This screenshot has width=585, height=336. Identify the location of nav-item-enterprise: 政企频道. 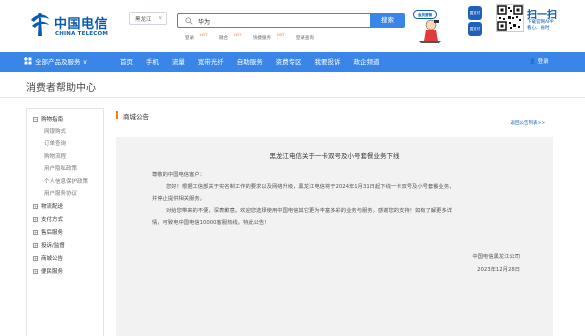
(366, 62).